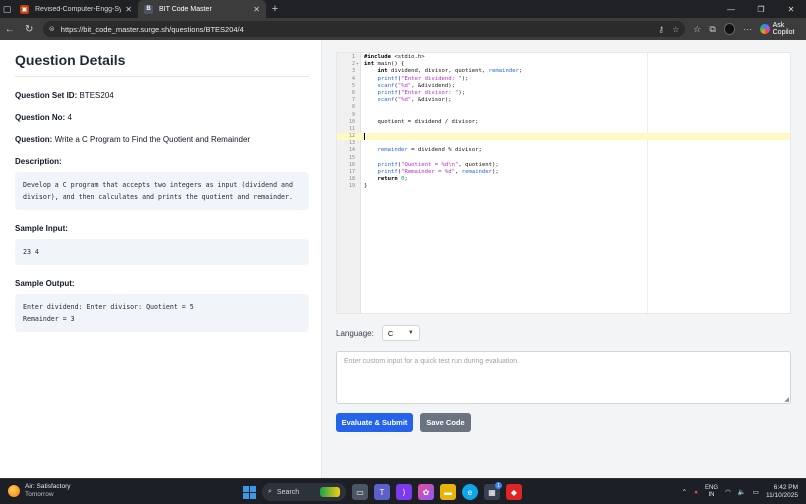  I want to click on windows-start-icon, so click(249, 492).